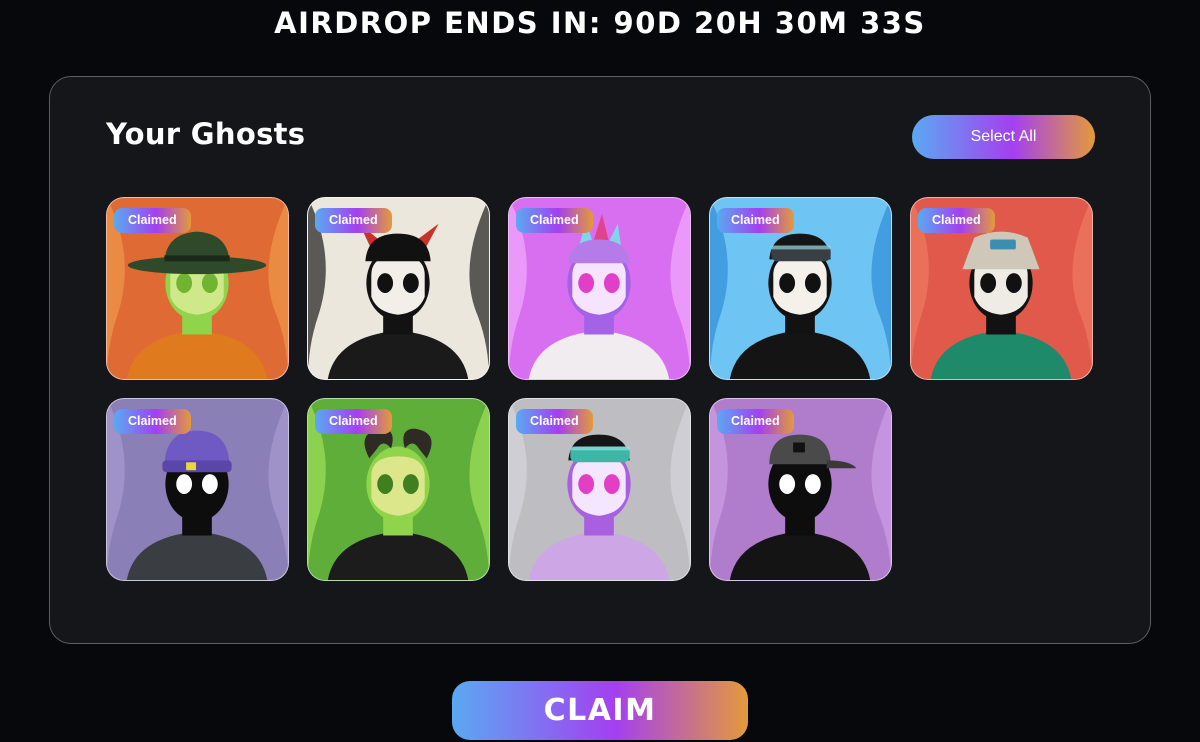 This screenshot has width=1200, height=742. I want to click on panel-title: Your Ghosts, so click(206, 134).